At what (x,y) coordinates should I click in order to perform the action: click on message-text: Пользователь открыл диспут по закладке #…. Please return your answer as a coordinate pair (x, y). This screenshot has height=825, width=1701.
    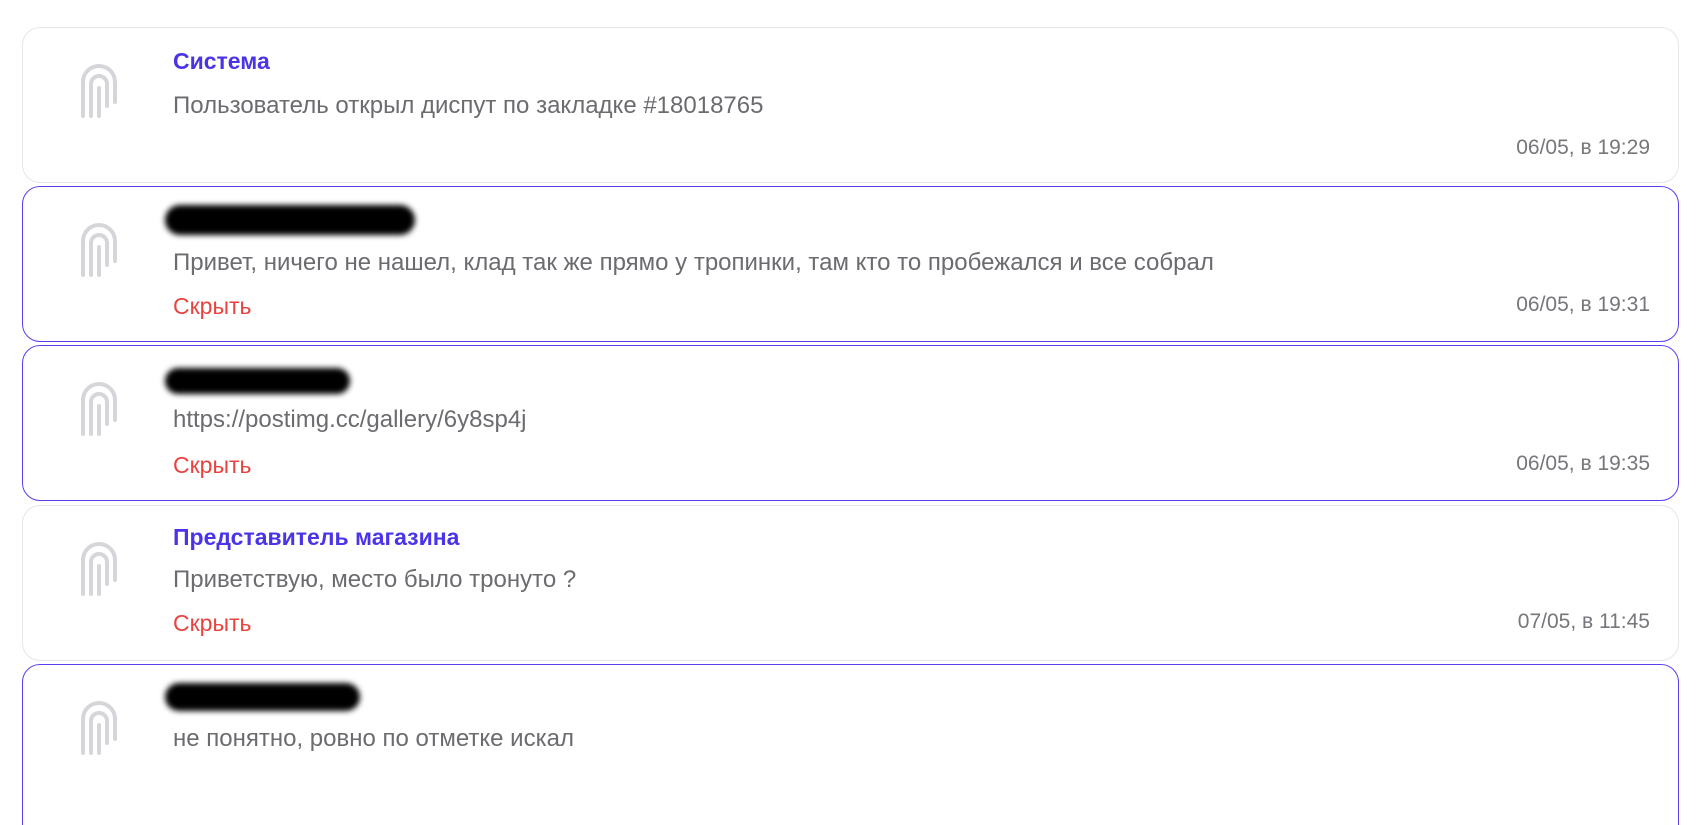
    Looking at the image, I should click on (468, 105).